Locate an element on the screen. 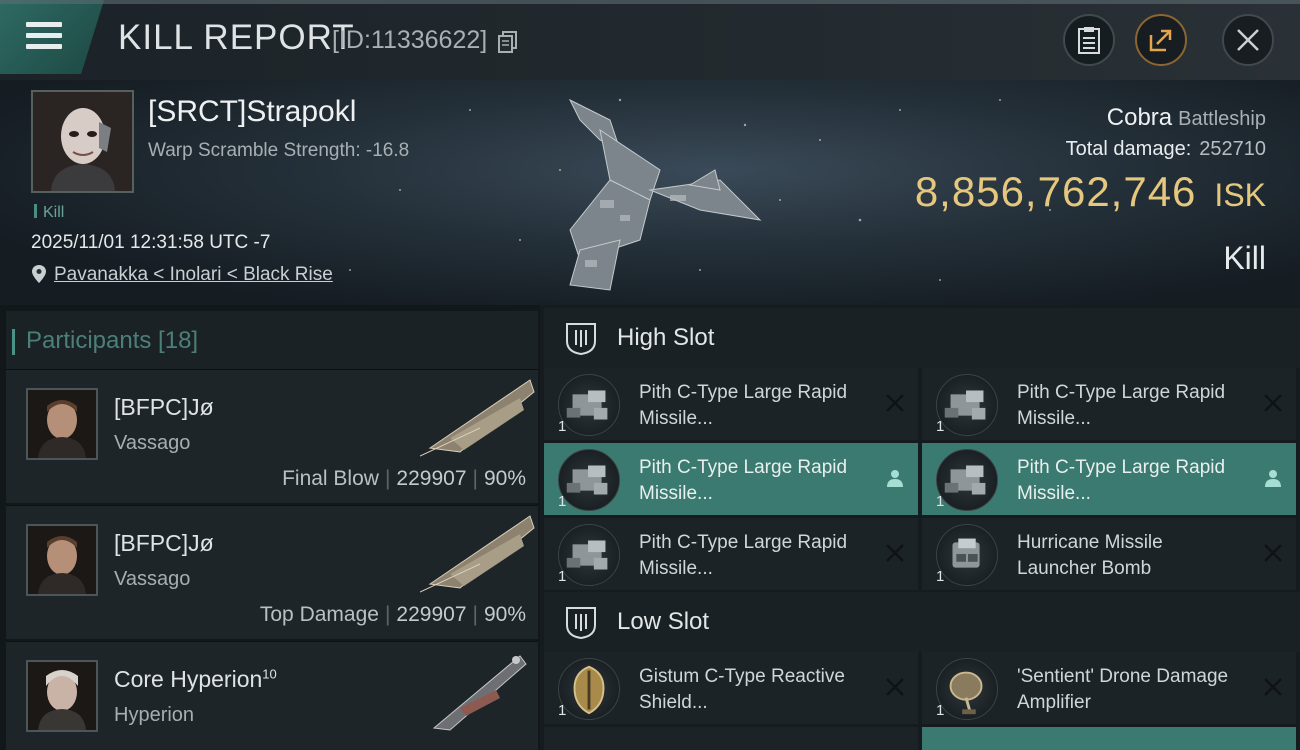 This screenshot has width=1300, height=750. location-pin-icon is located at coordinates (39, 274).